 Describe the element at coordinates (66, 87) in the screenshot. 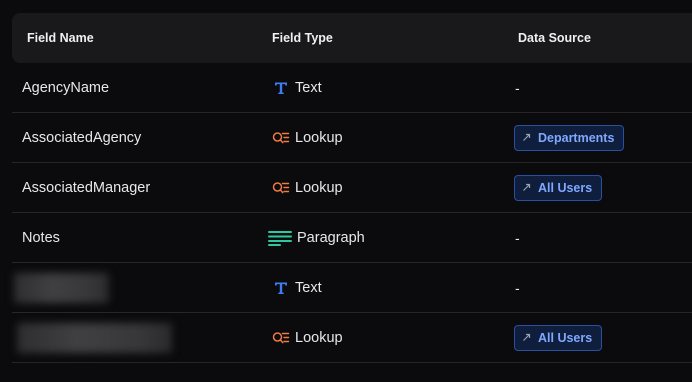

I see `field-name: AgencyName` at that location.